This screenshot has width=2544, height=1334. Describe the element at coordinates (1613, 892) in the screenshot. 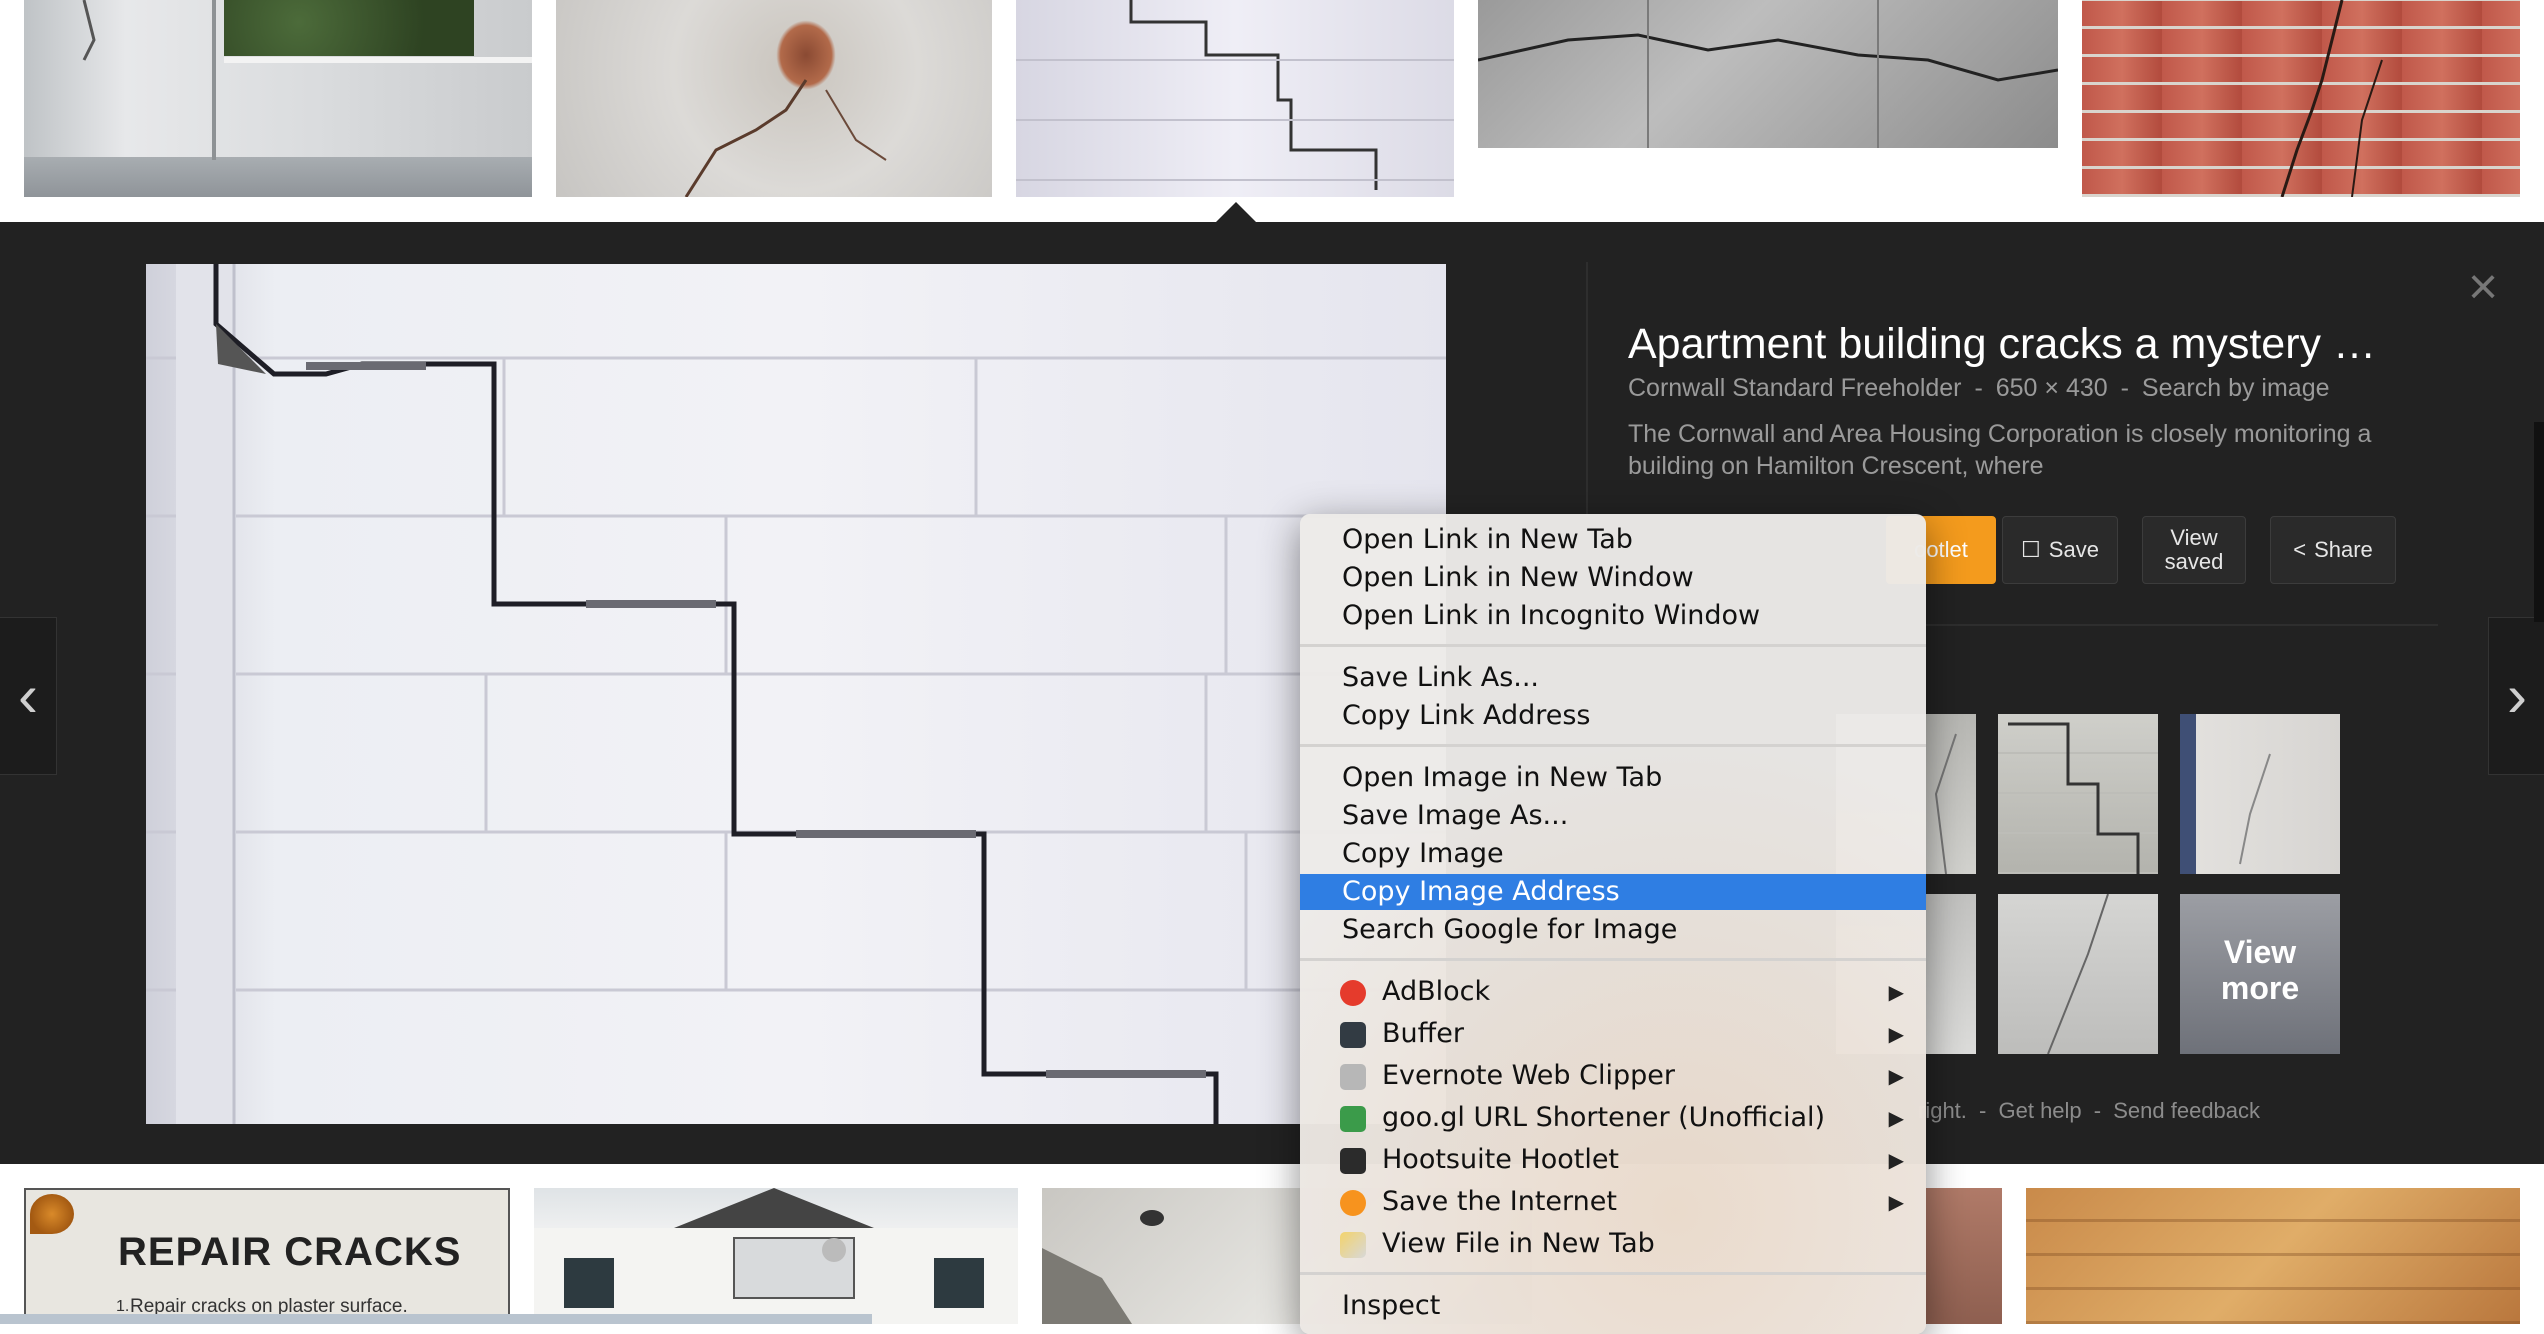

I see `menu-copy-image-address: Copy Image Address` at that location.